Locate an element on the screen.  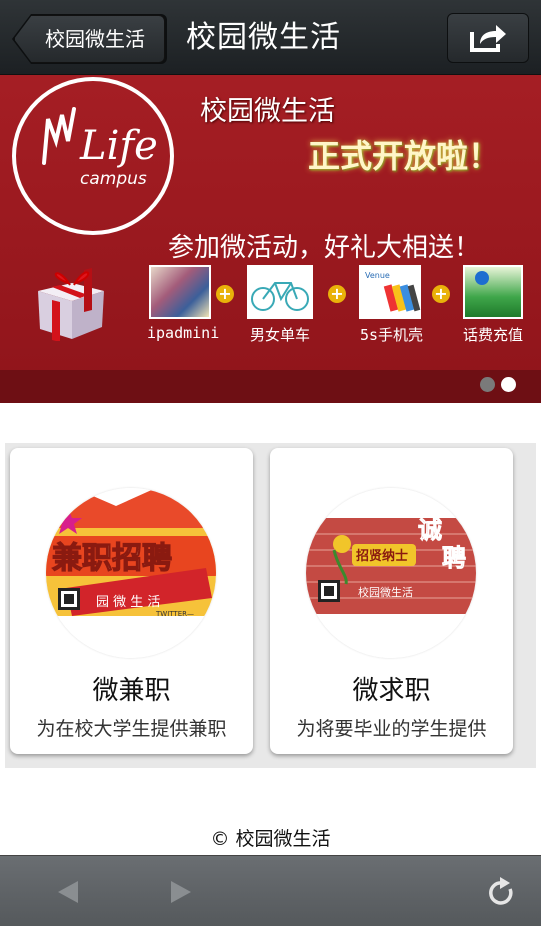
browser-back-button is located at coordinates (68, 892).